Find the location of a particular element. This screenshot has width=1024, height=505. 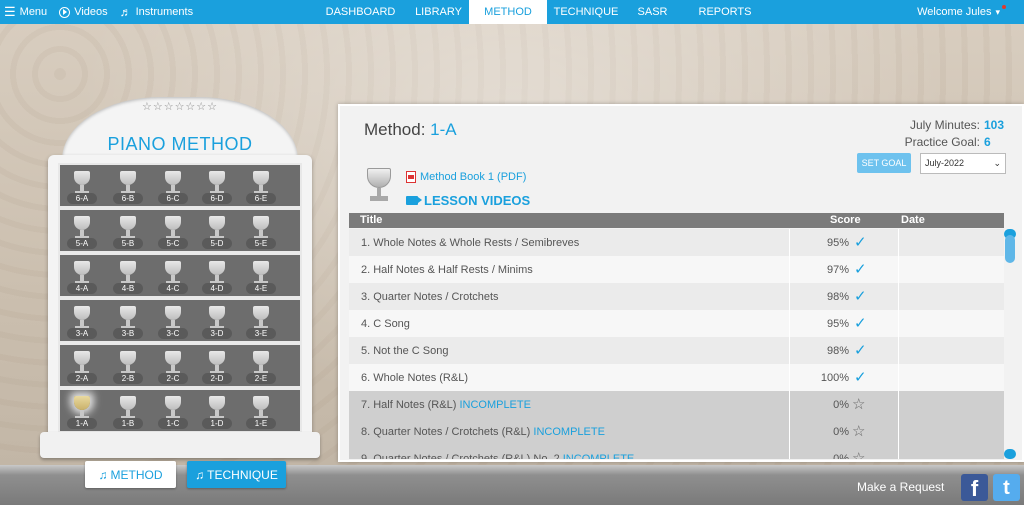

trophy-slot: 5-D is located at coordinates (217, 232).